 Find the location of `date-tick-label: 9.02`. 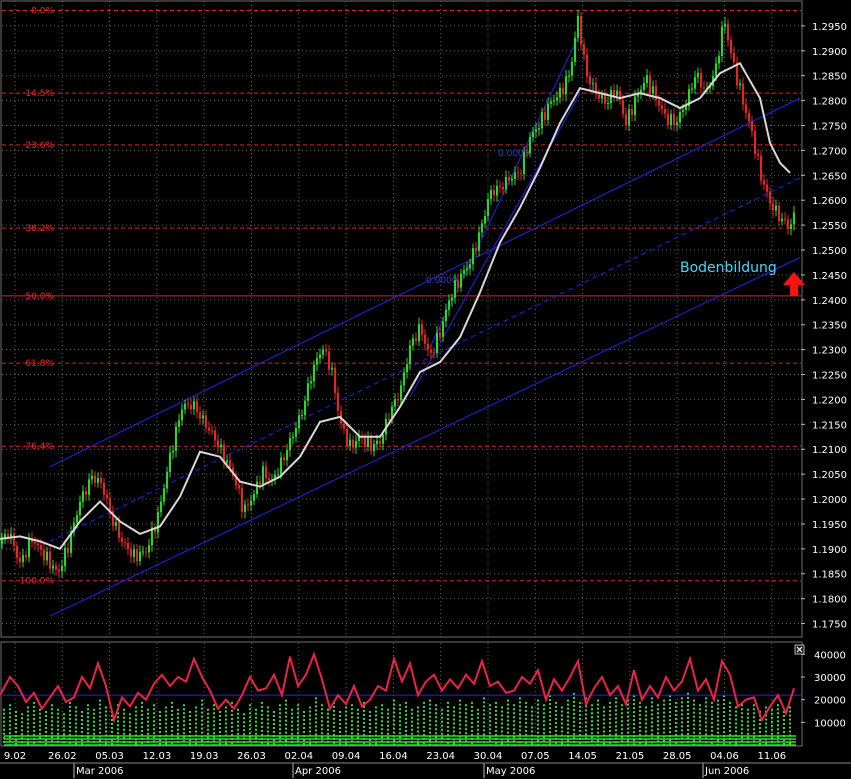

date-tick-label: 9.02 is located at coordinates (15, 756).